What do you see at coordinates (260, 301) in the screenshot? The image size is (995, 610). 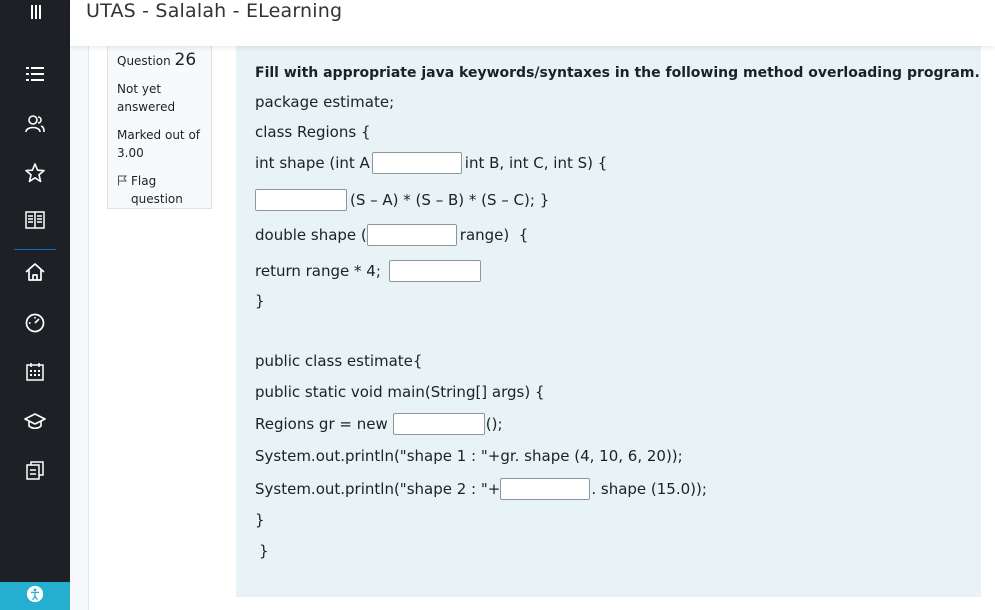 I see `code-line-close-1: }` at bounding box center [260, 301].